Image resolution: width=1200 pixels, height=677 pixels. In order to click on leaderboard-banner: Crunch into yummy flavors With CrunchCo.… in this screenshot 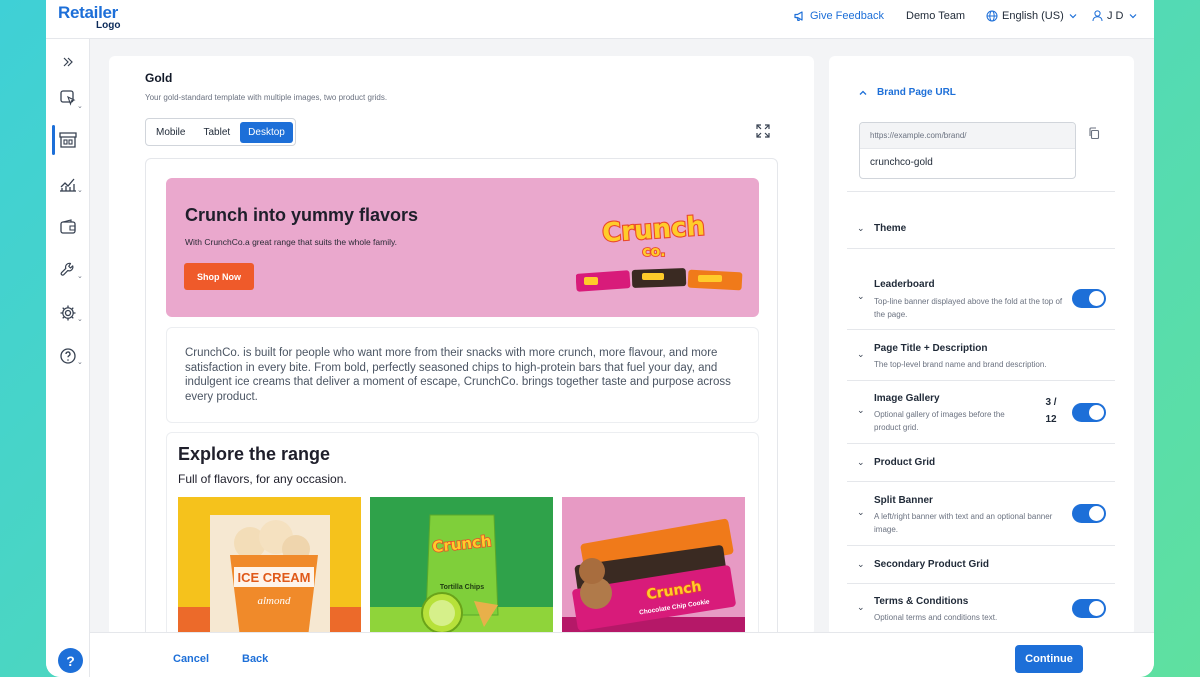, I will do `click(462, 247)`.